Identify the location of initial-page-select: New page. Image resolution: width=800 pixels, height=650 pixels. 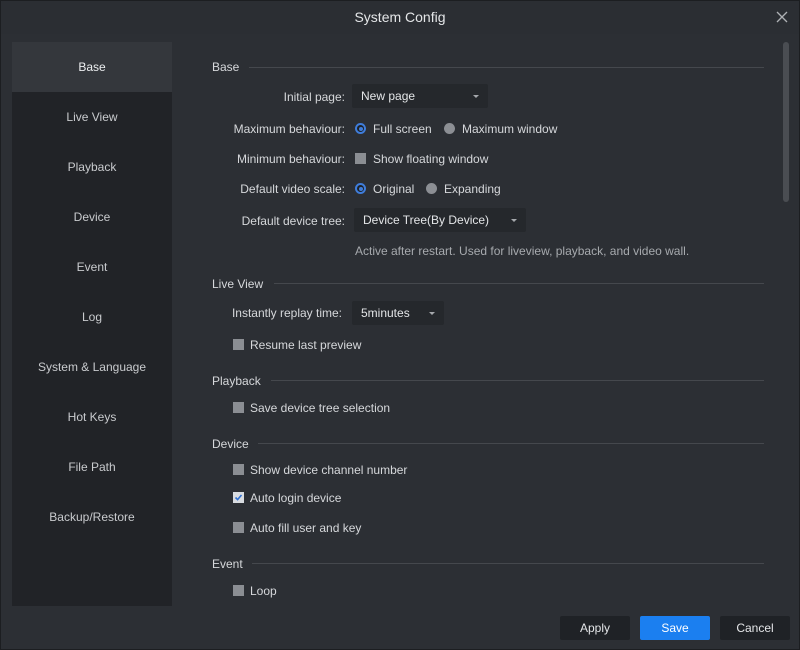
(420, 96).